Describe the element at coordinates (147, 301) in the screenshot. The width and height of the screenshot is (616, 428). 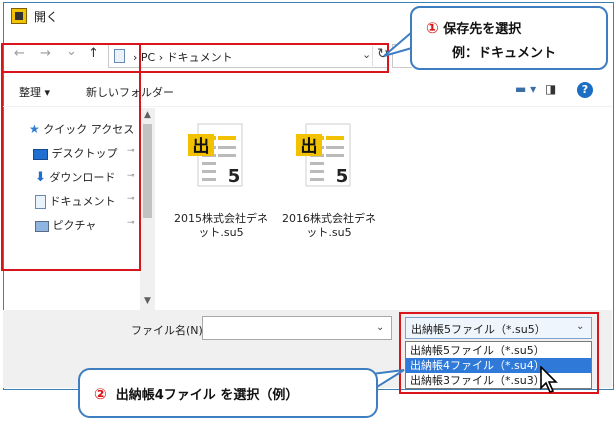
I see `scroll-down-icon: ▼` at that location.